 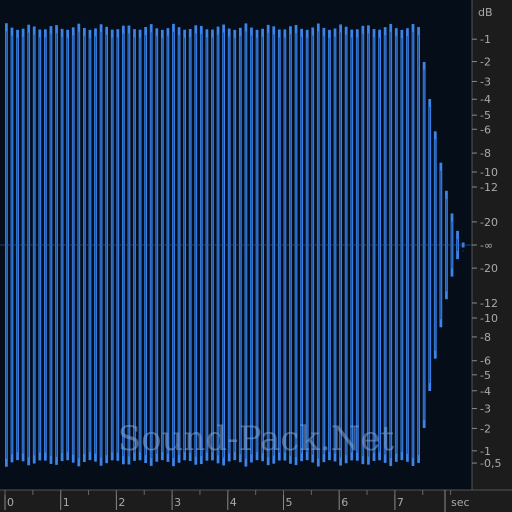 What do you see at coordinates (485, 12) in the screenshot?
I see `level-unit-label: dB` at bounding box center [485, 12].